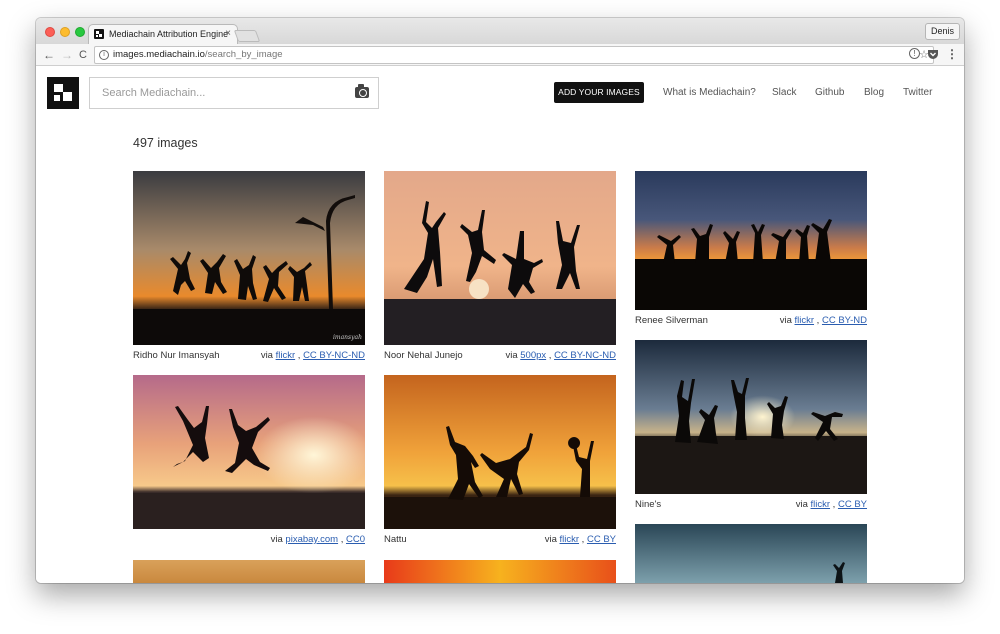 This screenshot has height=634, width=1000. Describe the element at coordinates (362, 91) in the screenshot. I see `camera-icon` at that location.